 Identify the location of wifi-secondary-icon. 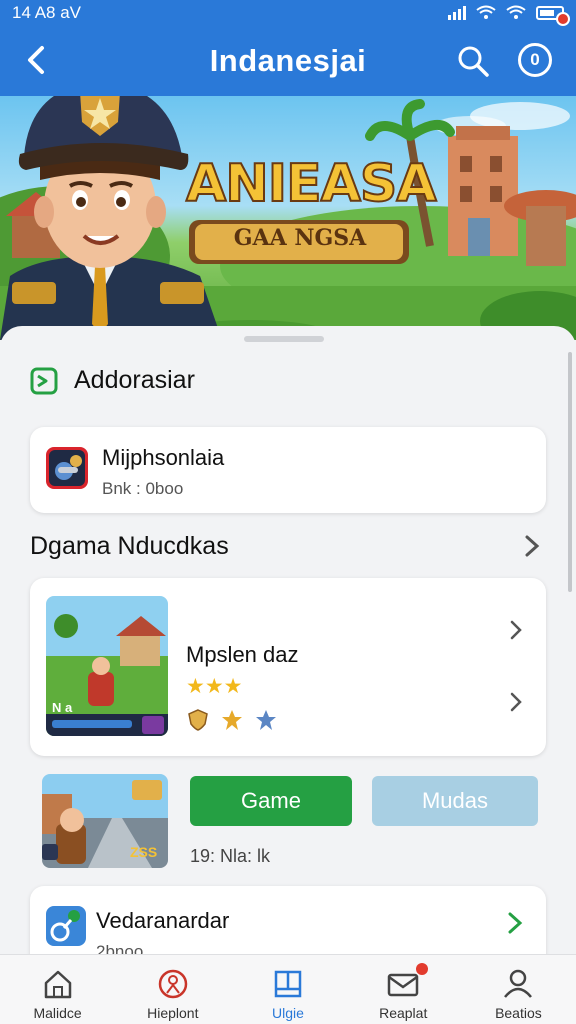
(516, 12).